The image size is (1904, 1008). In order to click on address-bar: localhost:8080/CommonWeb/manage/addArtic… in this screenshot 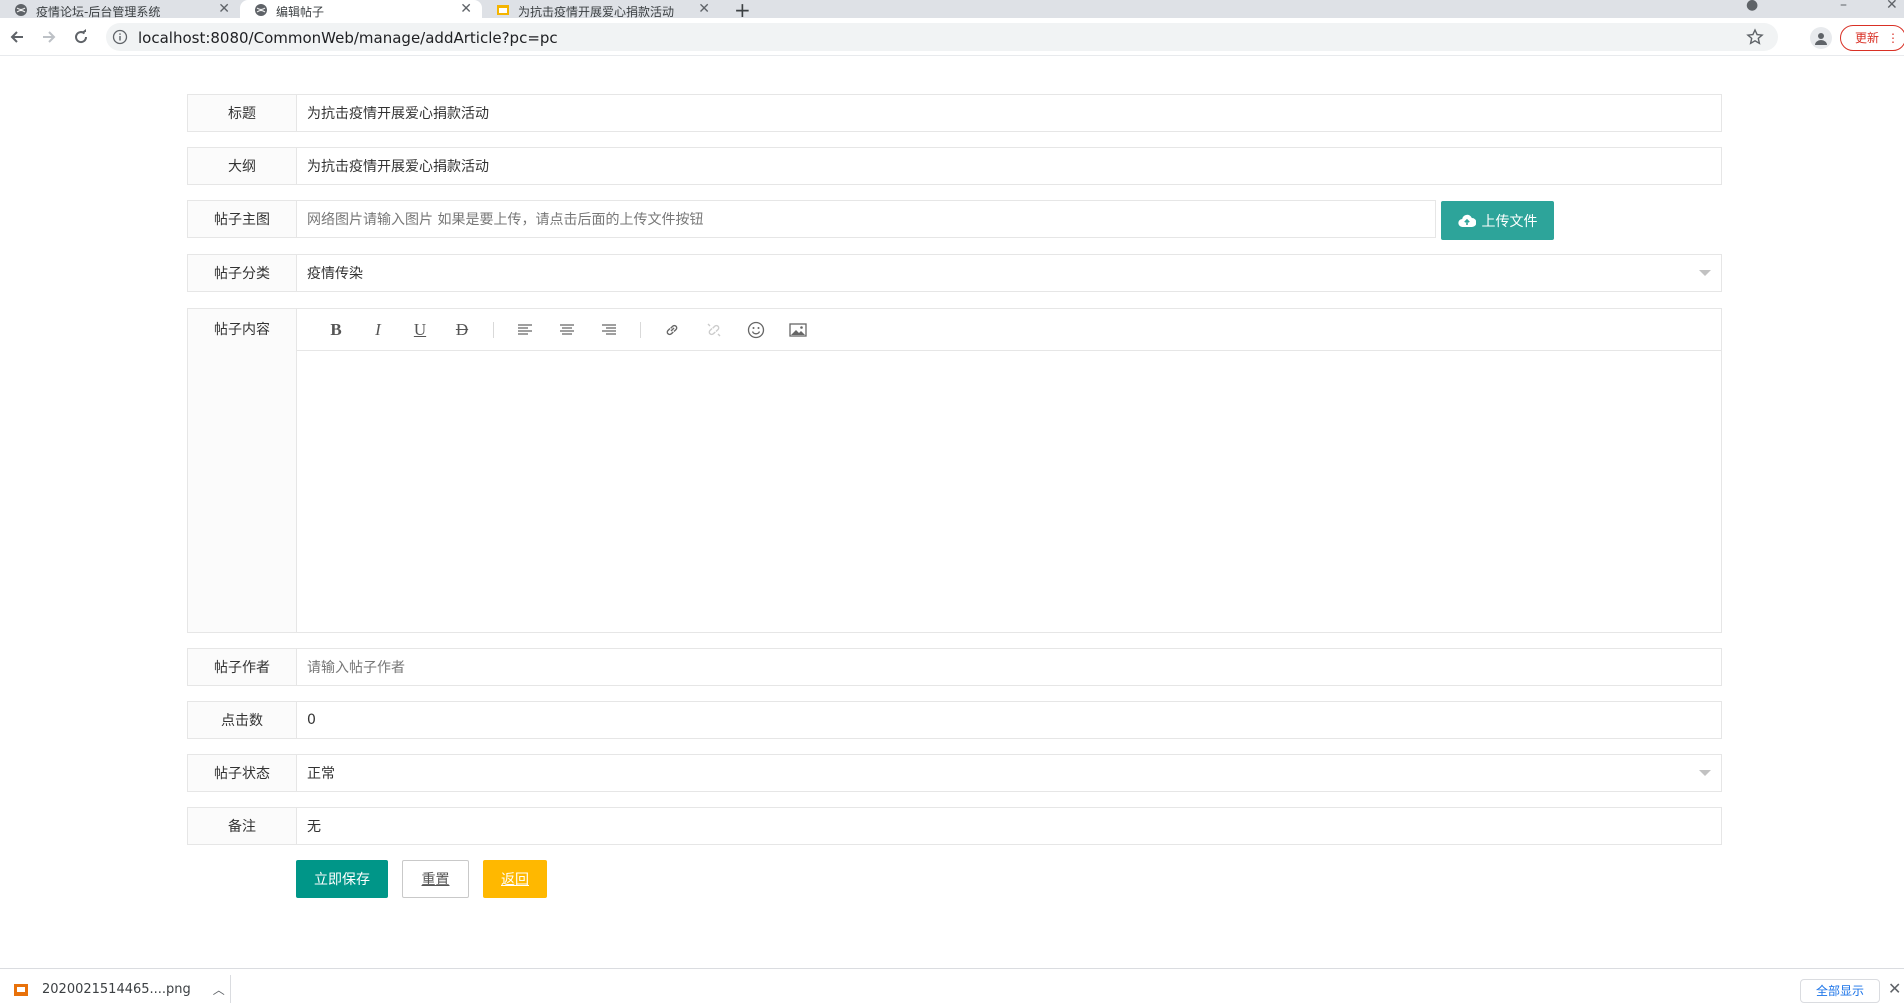, I will do `click(942, 37)`.